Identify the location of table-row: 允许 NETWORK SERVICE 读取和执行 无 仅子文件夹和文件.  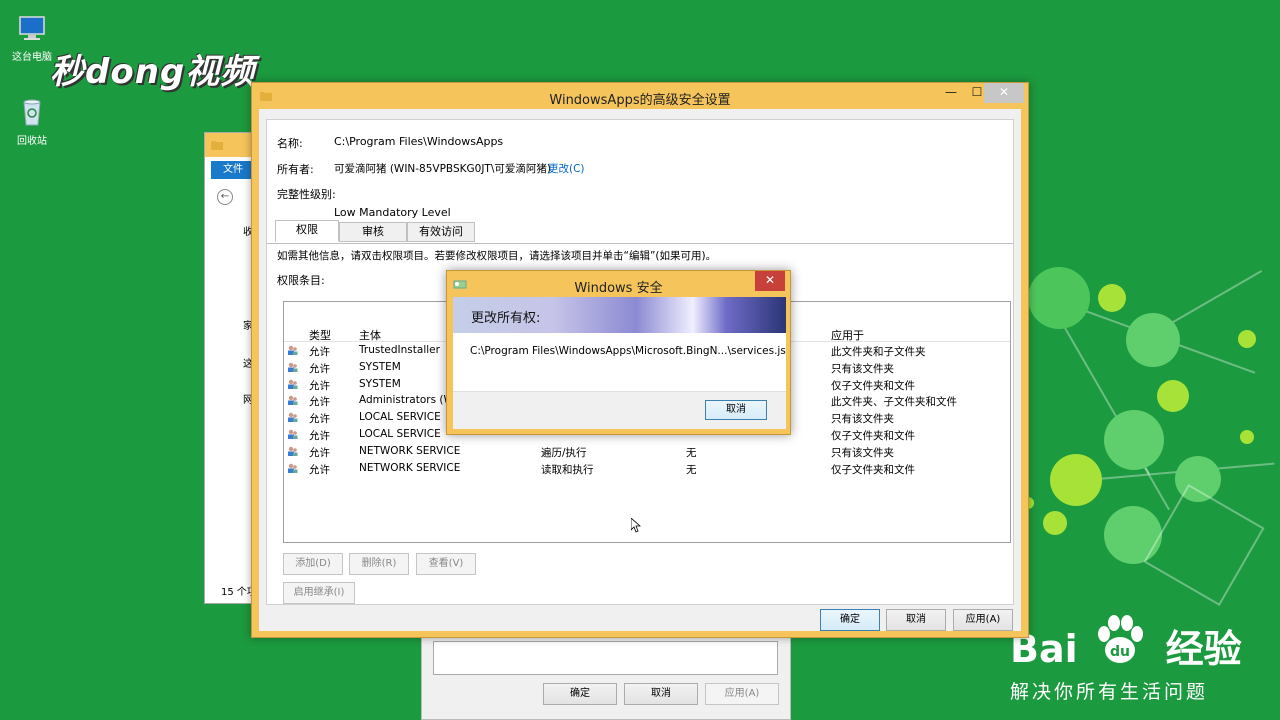
(647, 468).